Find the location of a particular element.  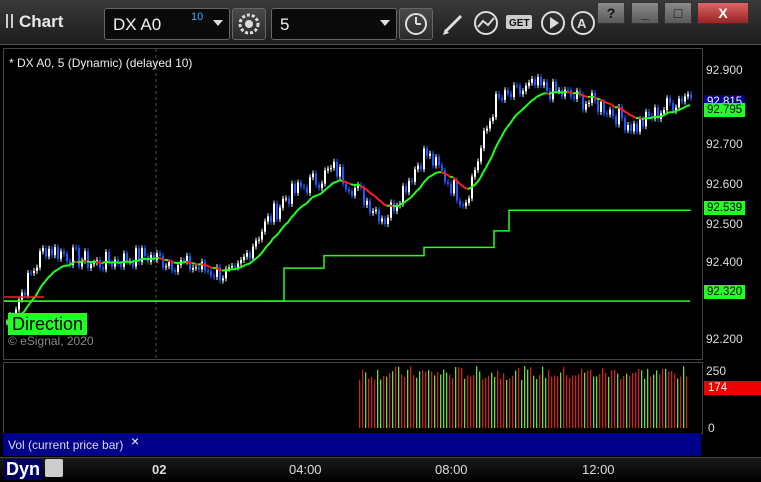

time-axis is located at coordinates (380, 469).